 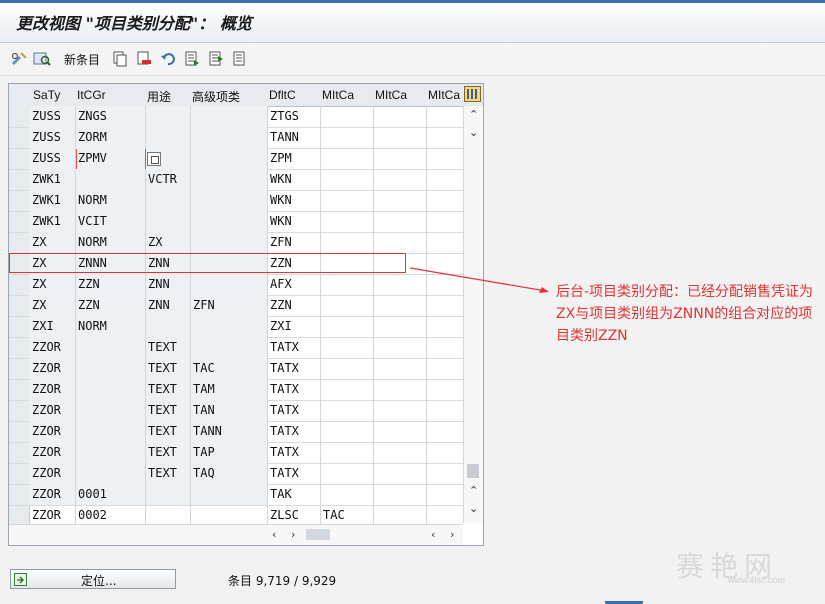 I want to click on table-cell: ZORM, so click(x=110, y=137).